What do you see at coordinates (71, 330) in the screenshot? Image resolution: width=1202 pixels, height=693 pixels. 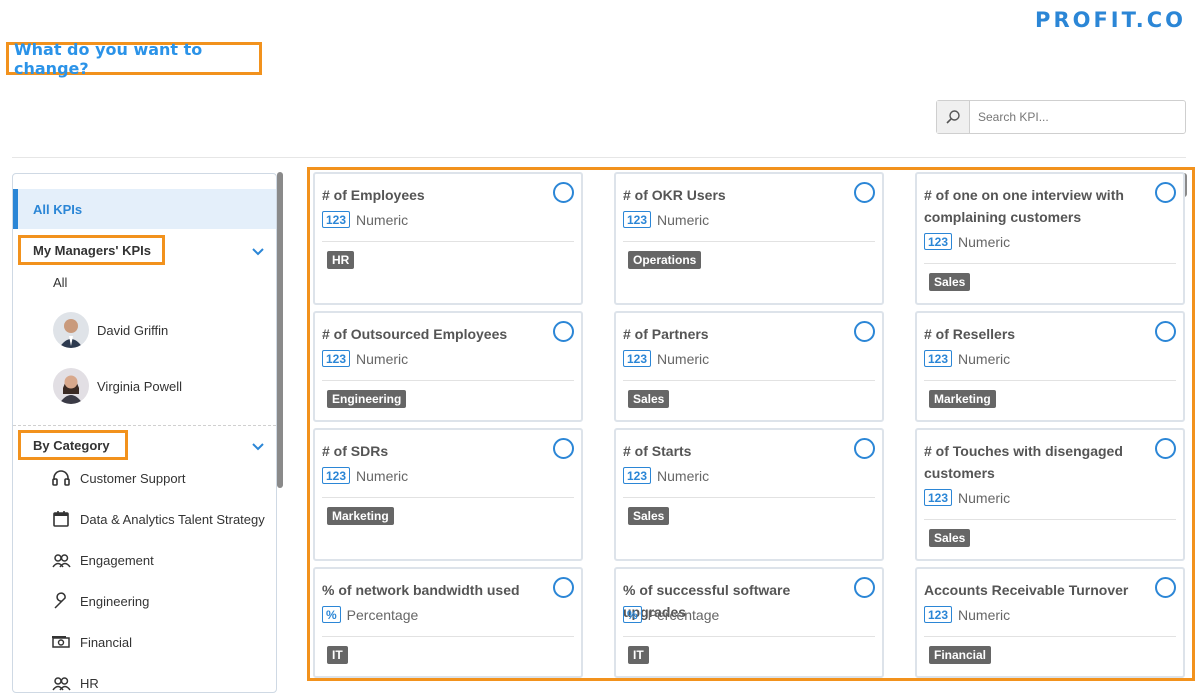 I see `avatar` at bounding box center [71, 330].